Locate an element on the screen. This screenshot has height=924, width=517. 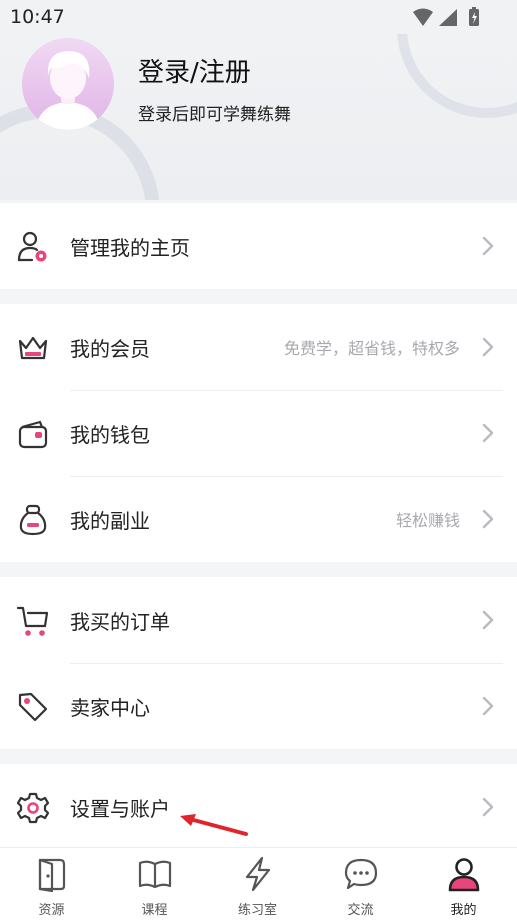
signal-icon is located at coordinates (448, 17).